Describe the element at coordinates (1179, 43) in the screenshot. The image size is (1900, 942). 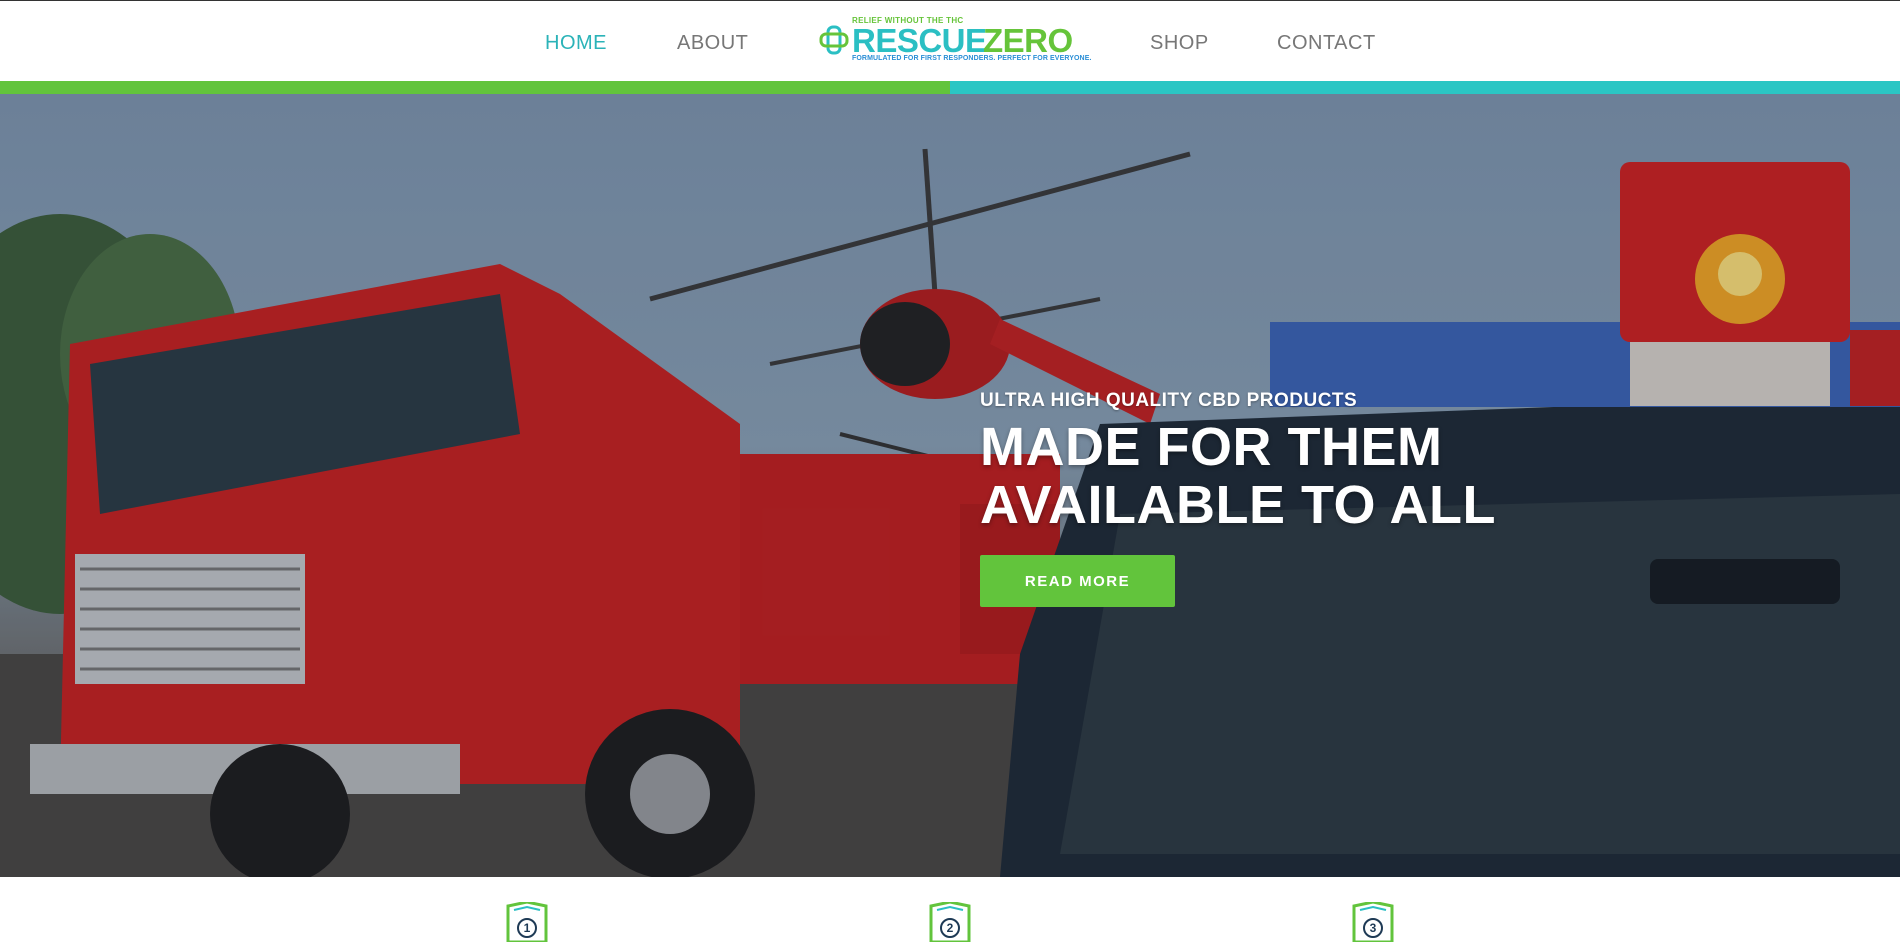
I see `nav-shop-link: SHOP` at that location.